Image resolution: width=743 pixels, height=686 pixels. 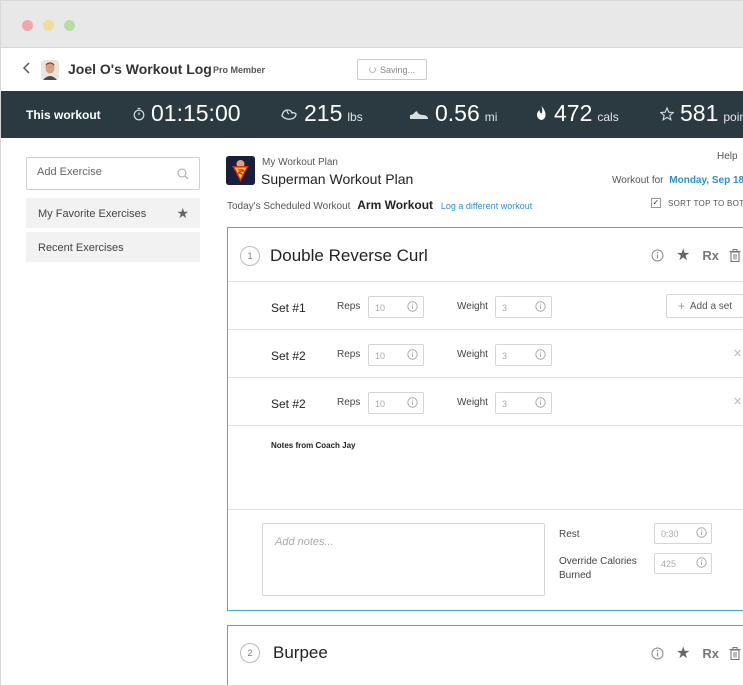 I want to click on sidebar-item-label: My Favorite Exercises, so click(x=92, y=214).